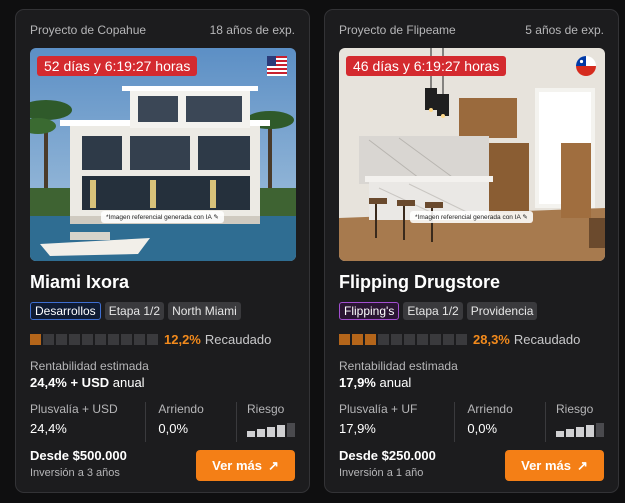 This screenshot has height=503, width=625. Describe the element at coordinates (357, 428) in the screenshot. I see `plusvalia-value: 17,9%` at that location.